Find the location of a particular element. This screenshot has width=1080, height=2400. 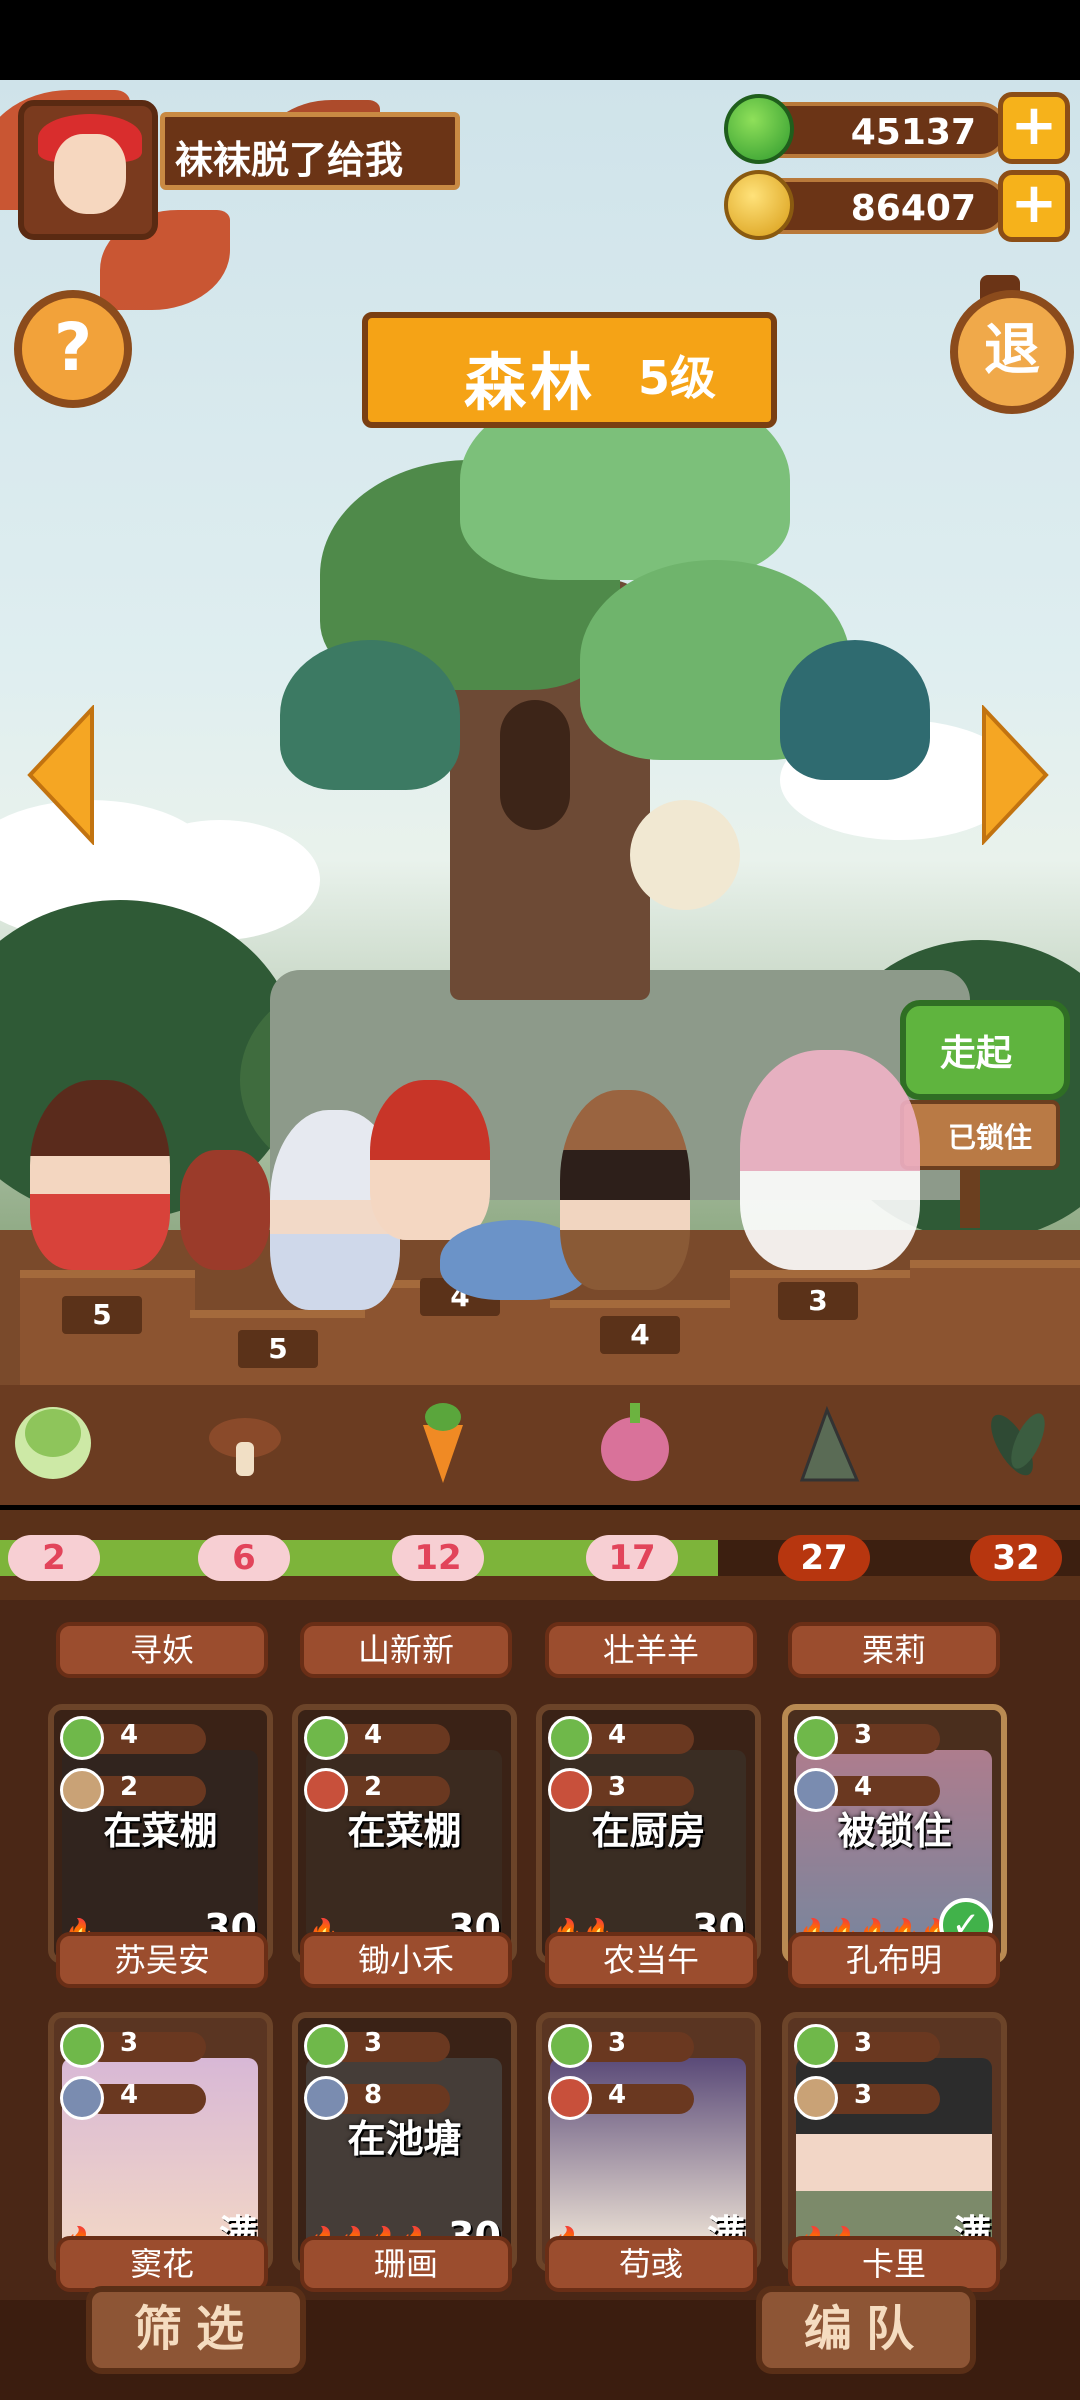

grain-stat-icon is located at coordinates (816, 2098).